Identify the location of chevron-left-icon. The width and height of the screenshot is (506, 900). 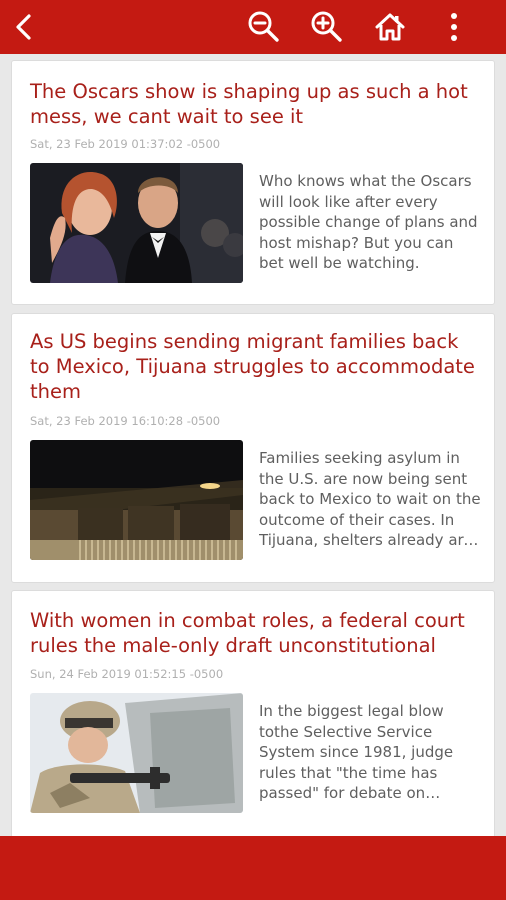
(23, 27).